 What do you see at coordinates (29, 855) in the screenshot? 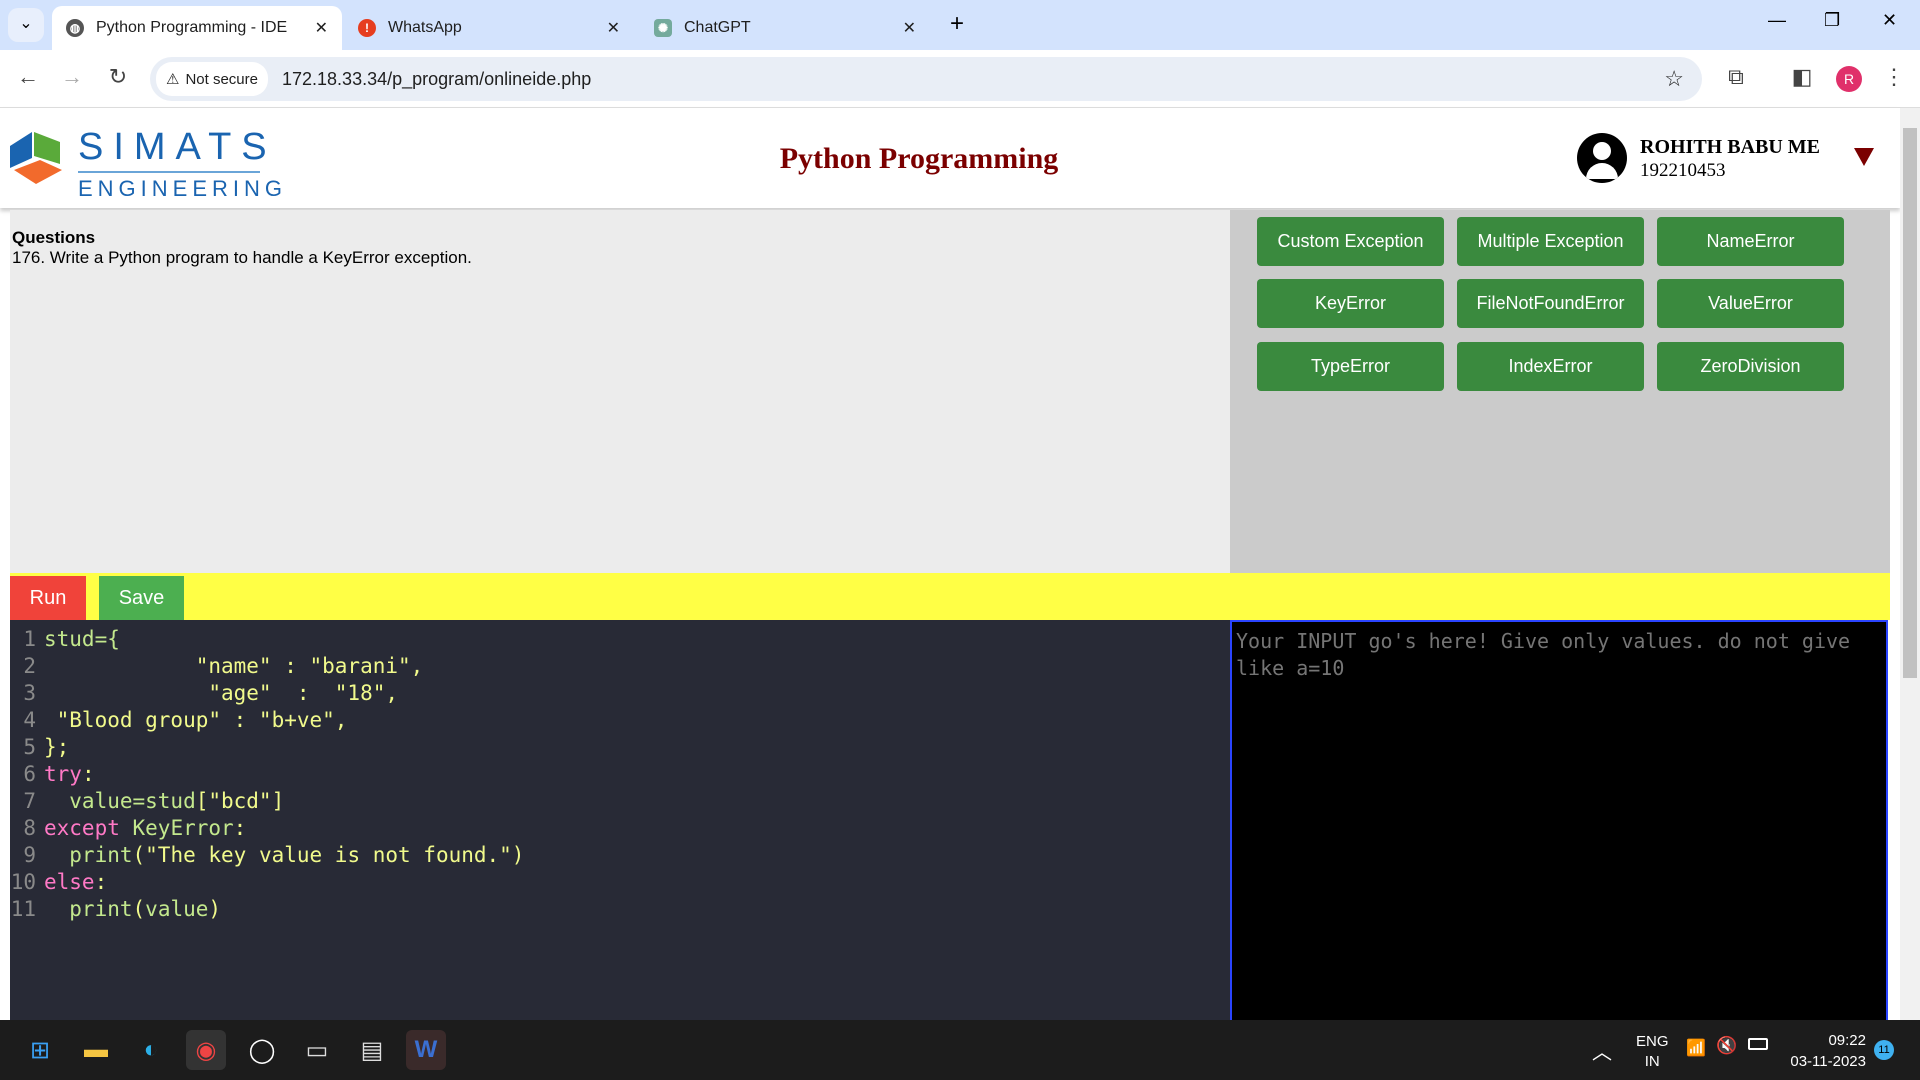
I see `line-number: 9` at bounding box center [29, 855].